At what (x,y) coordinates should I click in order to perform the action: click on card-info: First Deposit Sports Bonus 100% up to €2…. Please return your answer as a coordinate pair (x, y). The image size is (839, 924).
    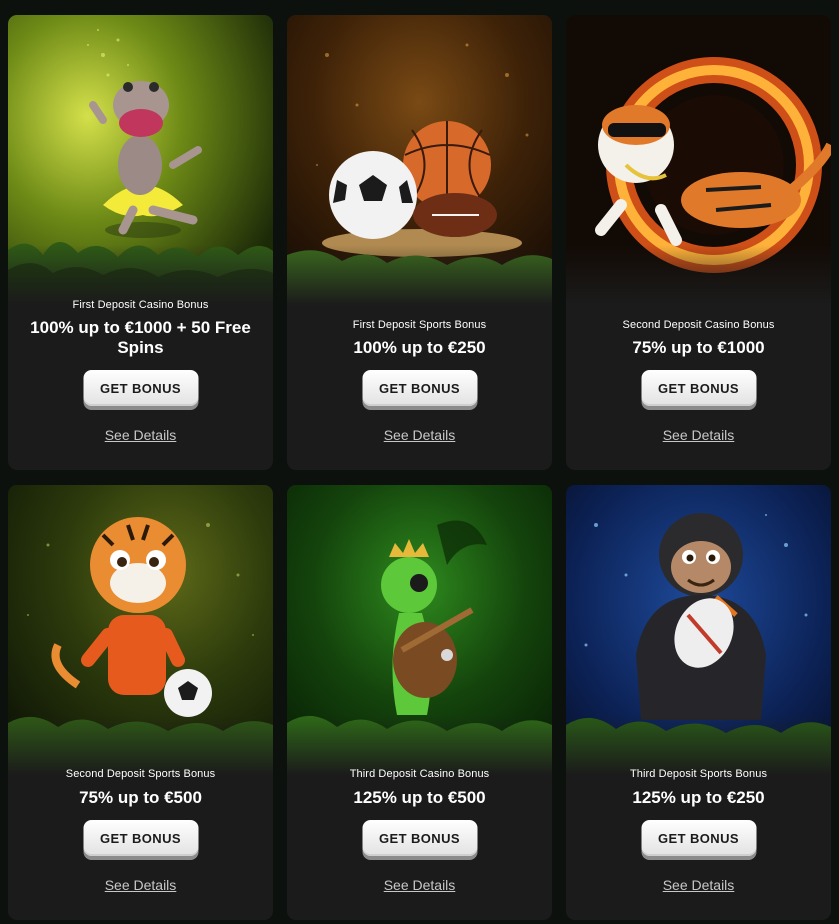
    Looking at the image, I should click on (419, 382).